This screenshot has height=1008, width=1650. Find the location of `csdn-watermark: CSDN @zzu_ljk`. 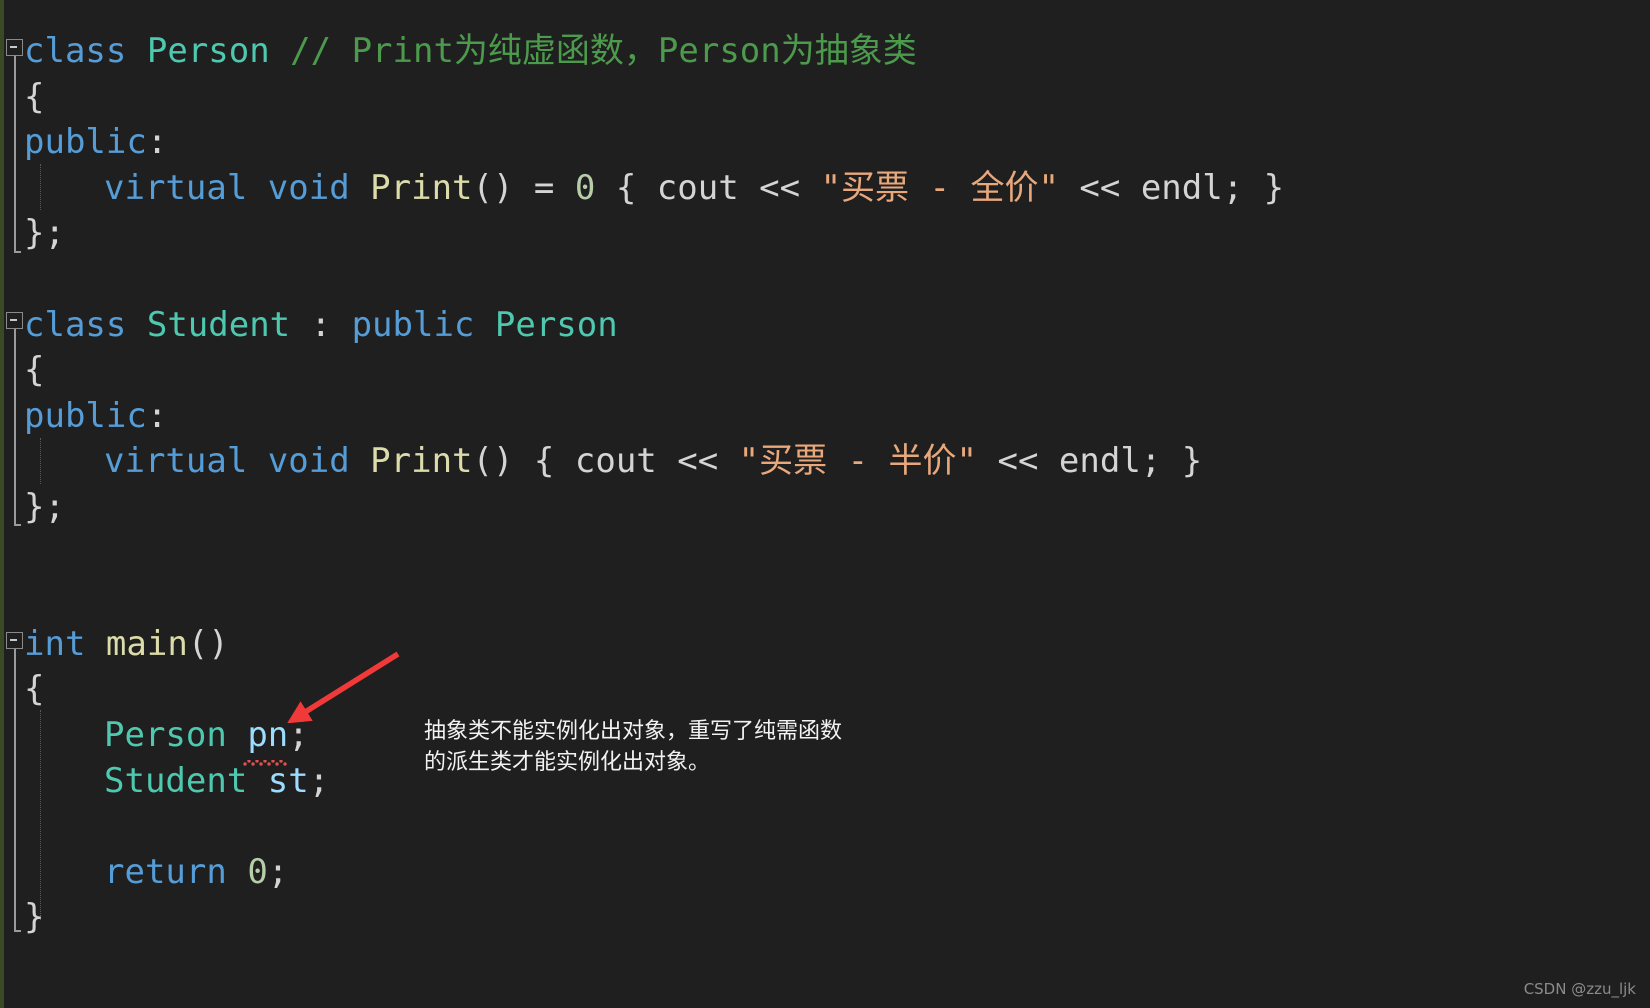

csdn-watermark: CSDN @zzu_ljk is located at coordinates (1579, 989).